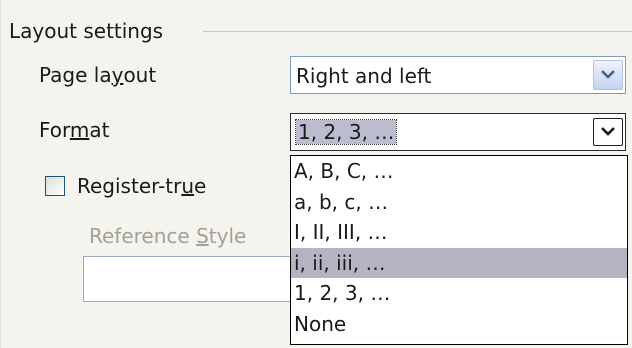  What do you see at coordinates (79, 130) in the screenshot?
I see `format-label-mnemonic: m` at bounding box center [79, 130].